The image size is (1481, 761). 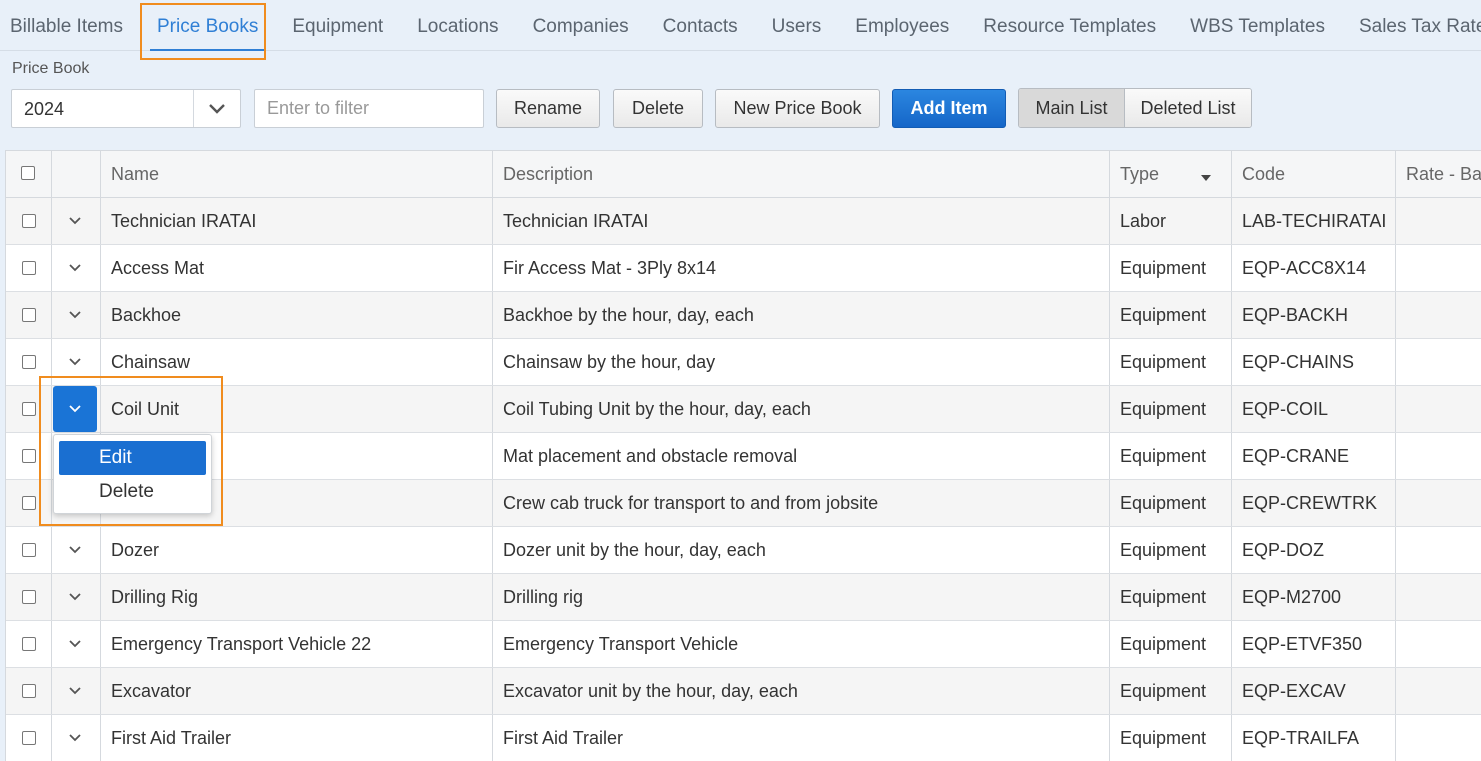 What do you see at coordinates (1438, 174) in the screenshot?
I see `header-rate: Rate - Bag` at bounding box center [1438, 174].